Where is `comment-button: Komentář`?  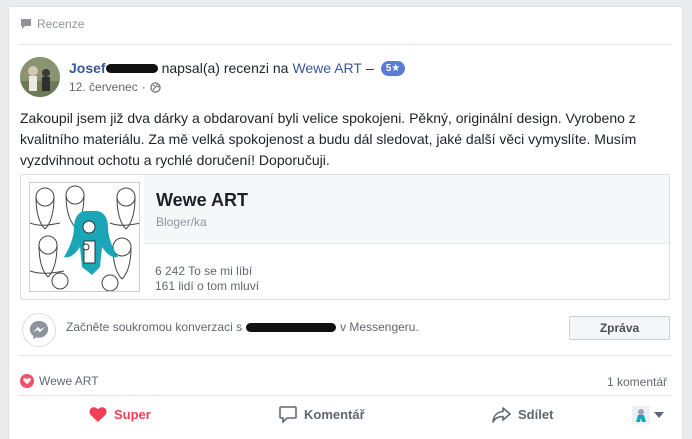 comment-button: Komentář is located at coordinates (322, 414).